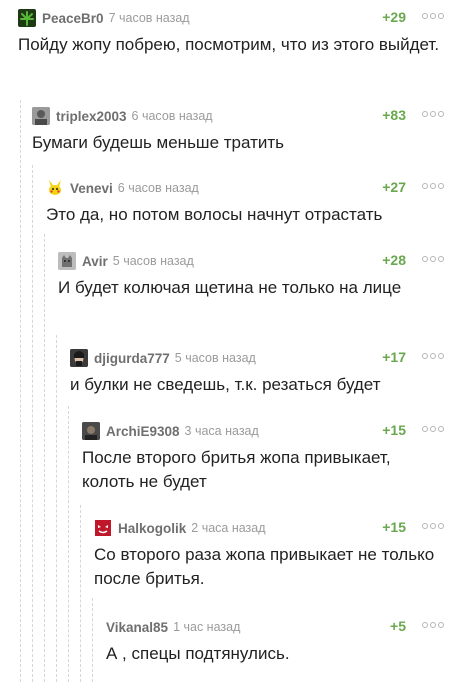 The height and width of the screenshot is (682, 450). Describe the element at coordinates (41, 116) in the screenshot. I see `user-photo-avatar` at that location.